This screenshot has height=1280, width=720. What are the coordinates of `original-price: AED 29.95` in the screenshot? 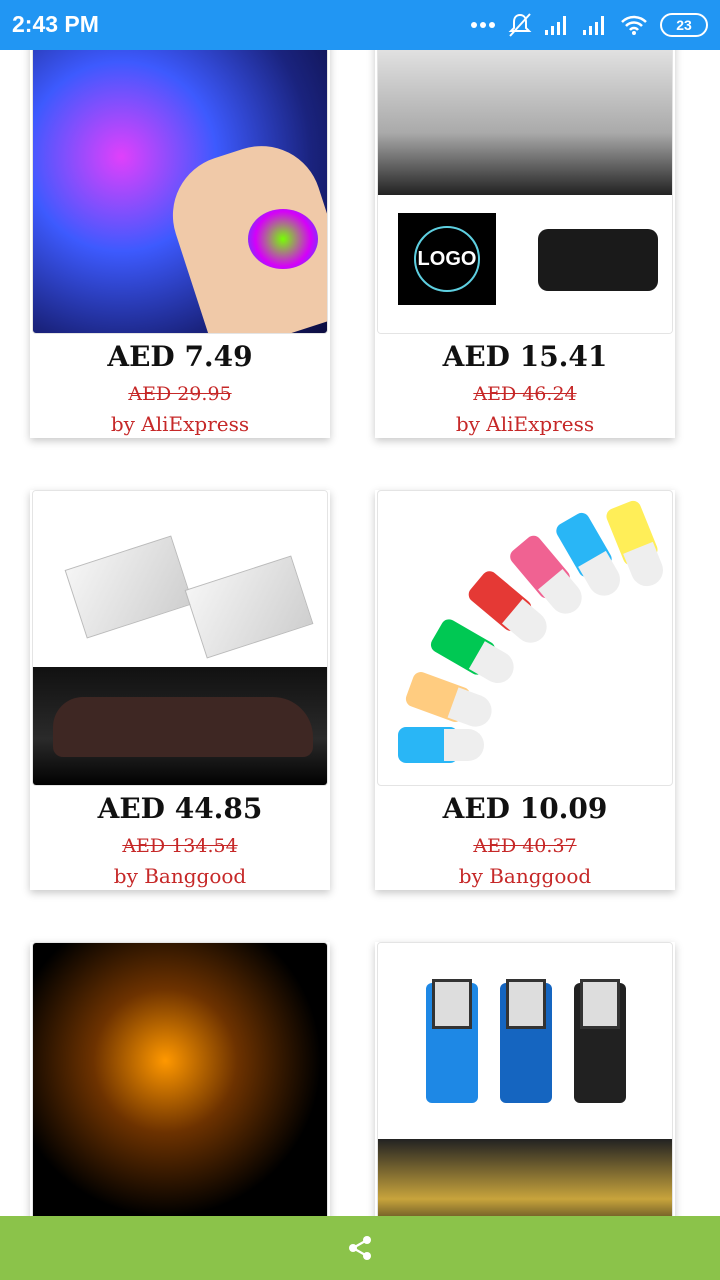 It's located at (180, 394).